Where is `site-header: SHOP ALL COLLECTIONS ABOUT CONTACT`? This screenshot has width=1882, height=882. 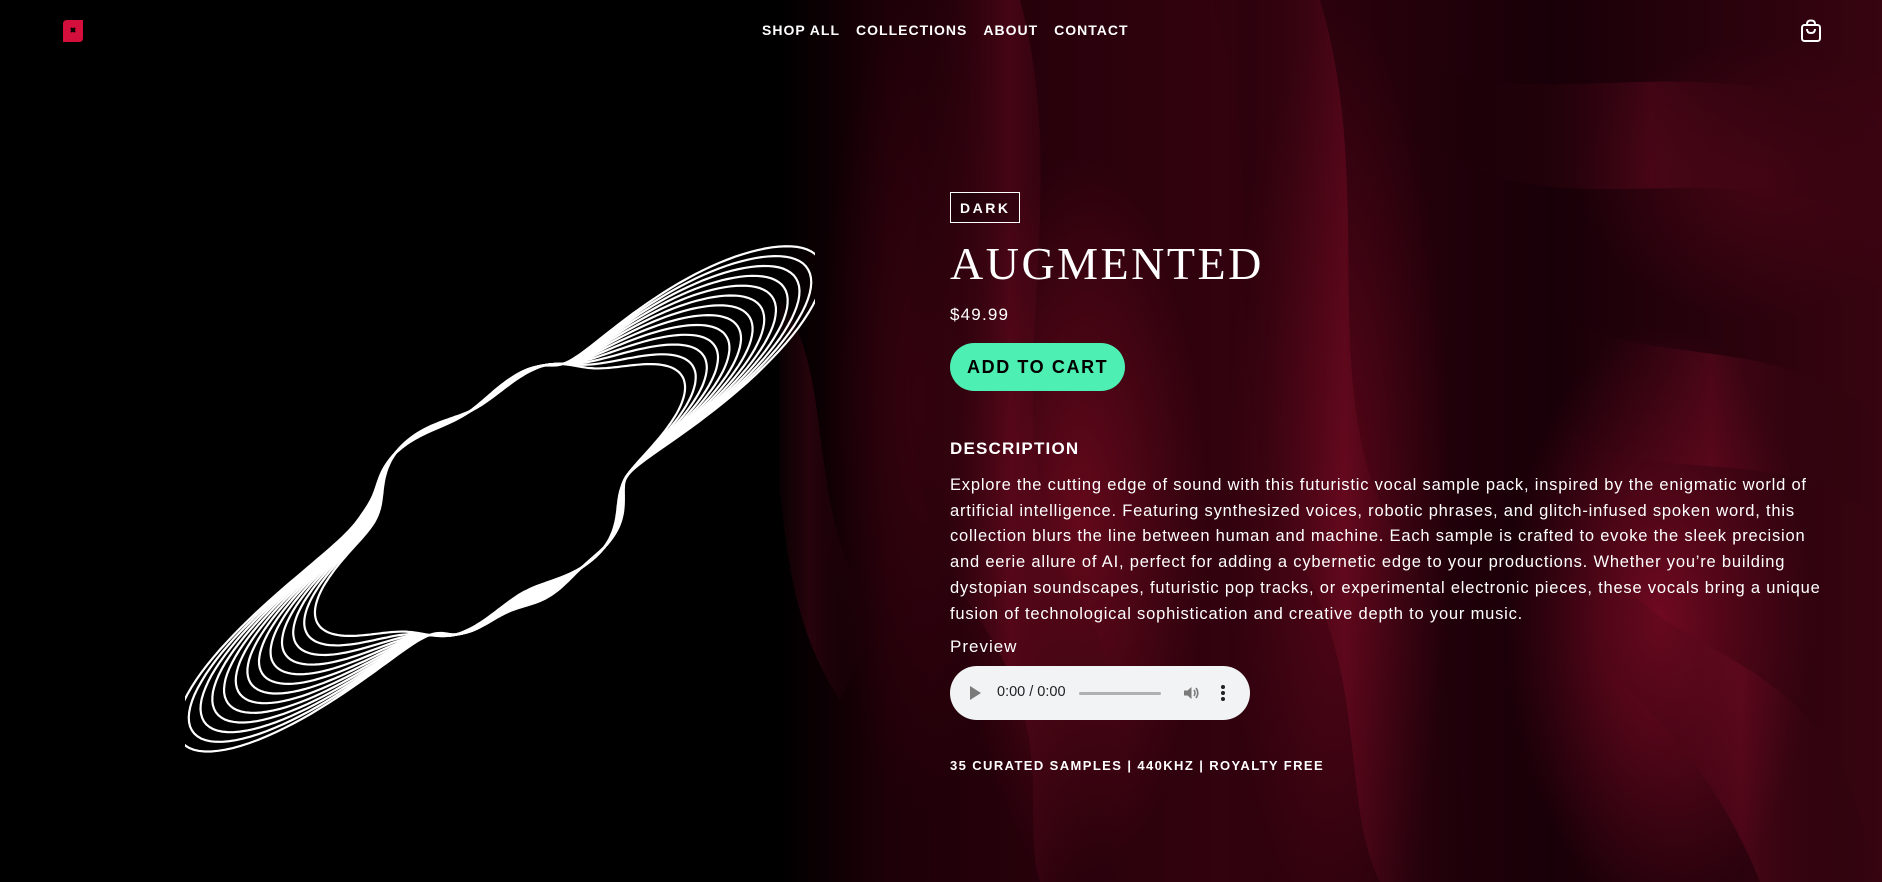
site-header: SHOP ALL COLLECTIONS ABOUT CONTACT is located at coordinates (941, 32).